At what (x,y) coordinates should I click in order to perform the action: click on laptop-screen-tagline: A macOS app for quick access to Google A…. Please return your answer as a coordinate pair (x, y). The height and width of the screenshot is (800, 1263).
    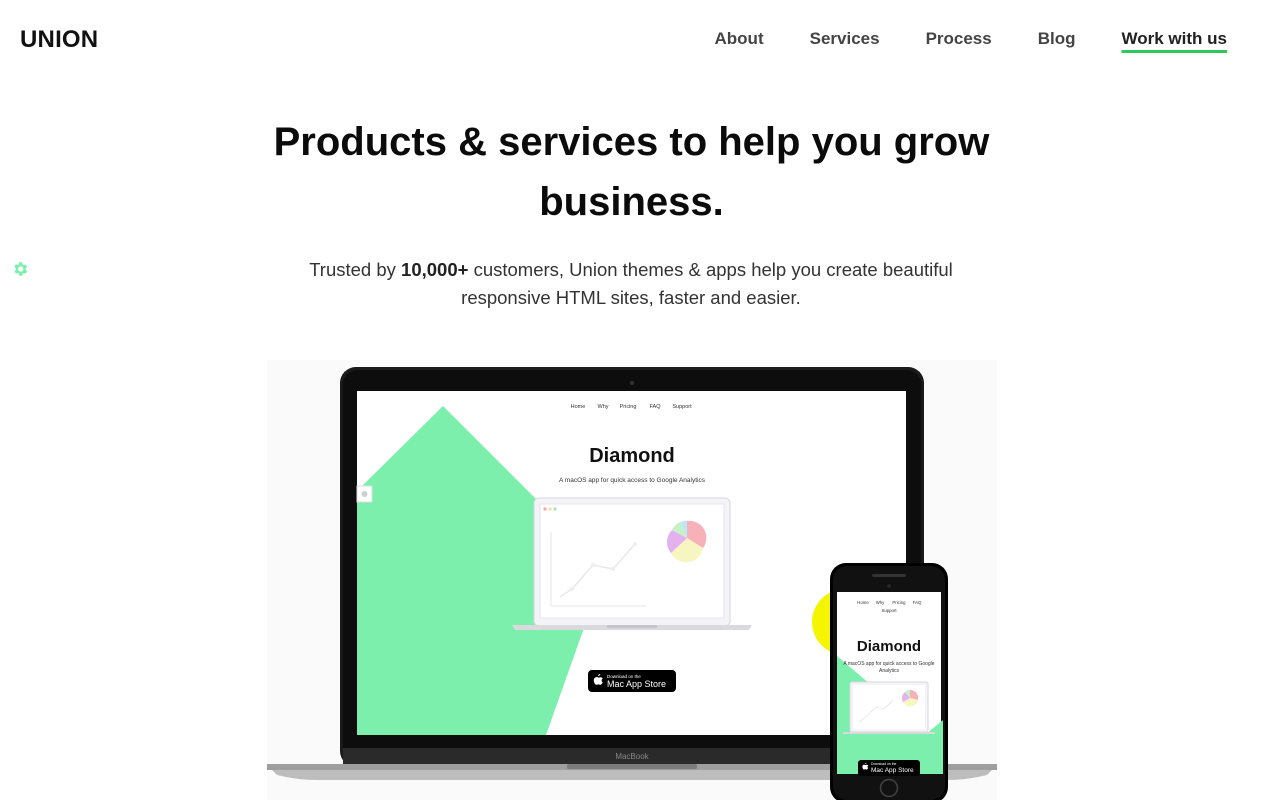
    Looking at the image, I should click on (632, 480).